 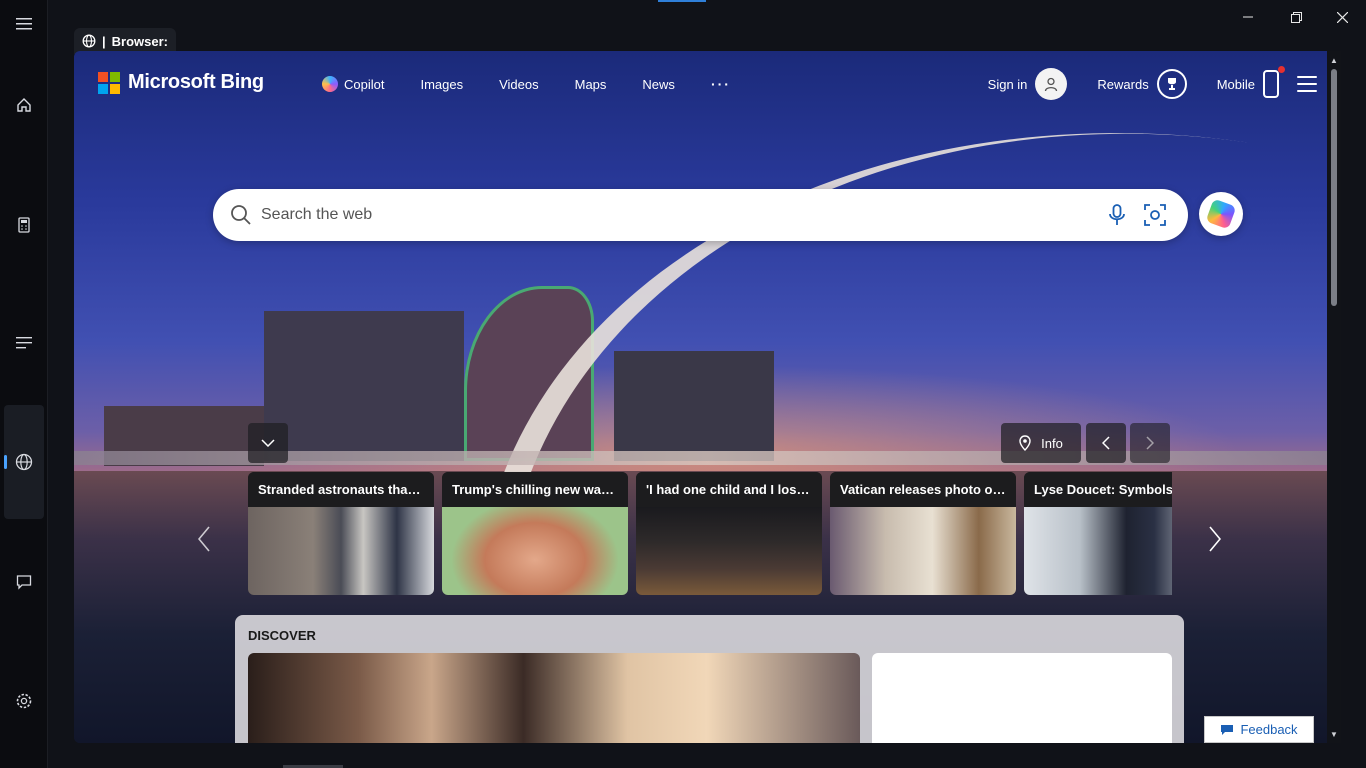 What do you see at coordinates (24, 384) in the screenshot?
I see `left-rail` at bounding box center [24, 384].